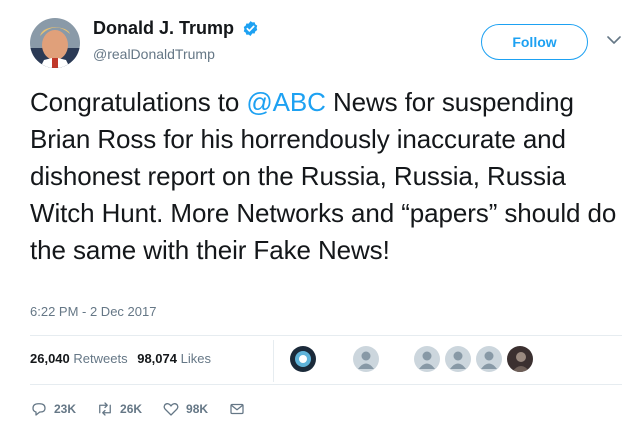 This screenshot has width=640, height=424. What do you see at coordinates (148, 409) in the screenshot?
I see `action-bar: 23K 26K 98K` at bounding box center [148, 409].